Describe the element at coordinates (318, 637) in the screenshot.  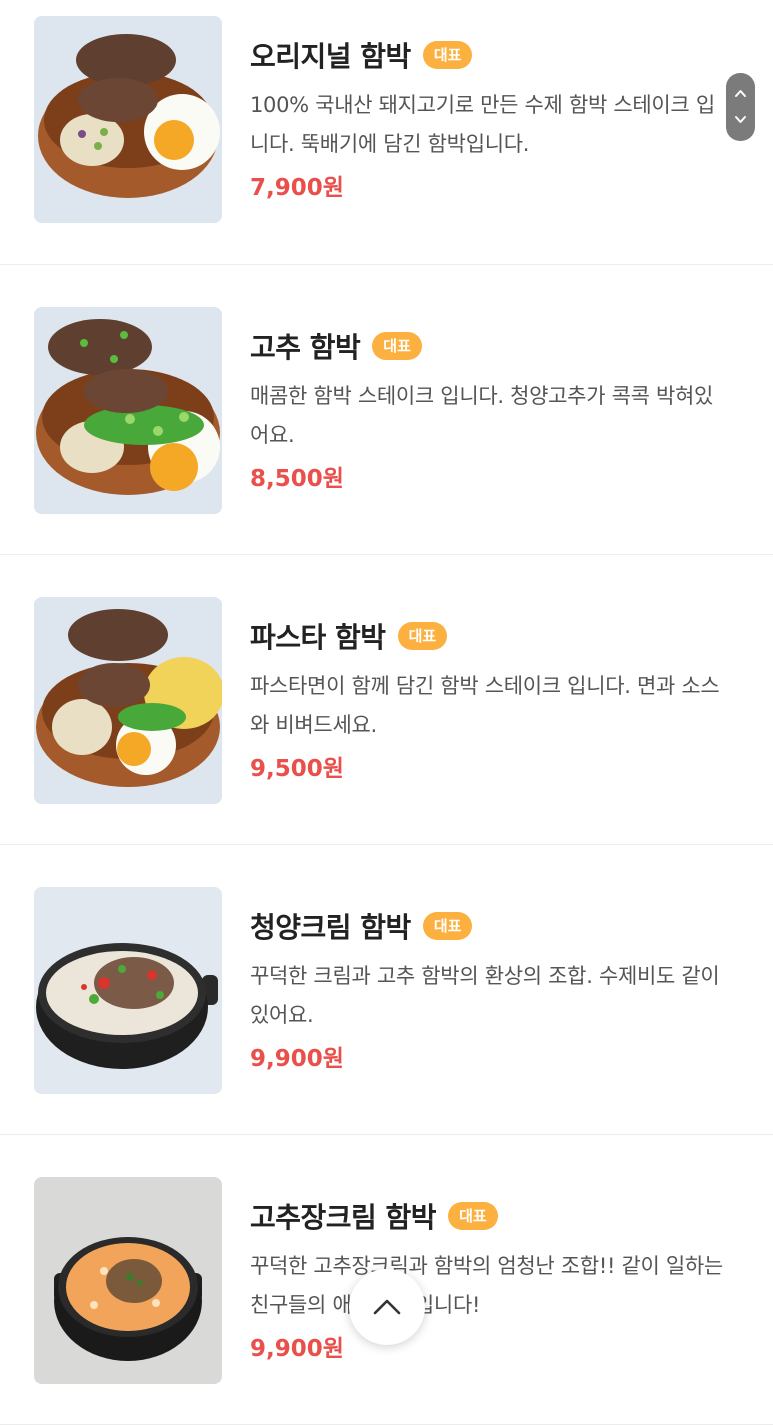
I see `menu-item-name: 파스타 함박` at that location.